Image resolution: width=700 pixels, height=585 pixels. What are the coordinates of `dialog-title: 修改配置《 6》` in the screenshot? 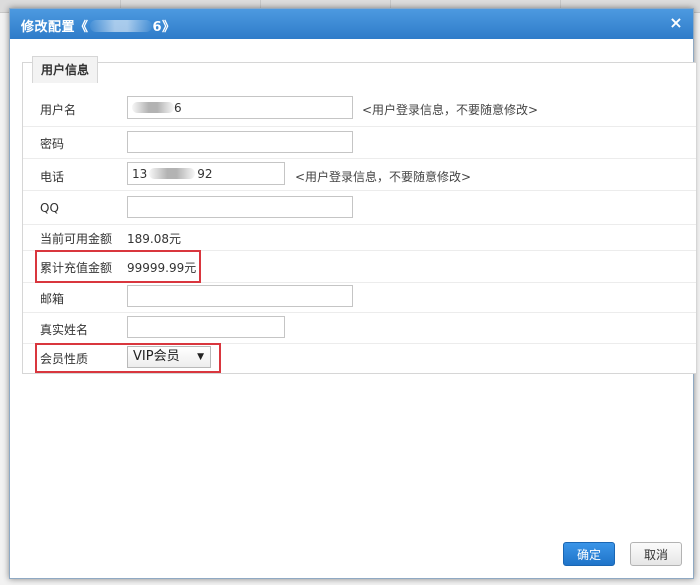 It's located at (98, 25).